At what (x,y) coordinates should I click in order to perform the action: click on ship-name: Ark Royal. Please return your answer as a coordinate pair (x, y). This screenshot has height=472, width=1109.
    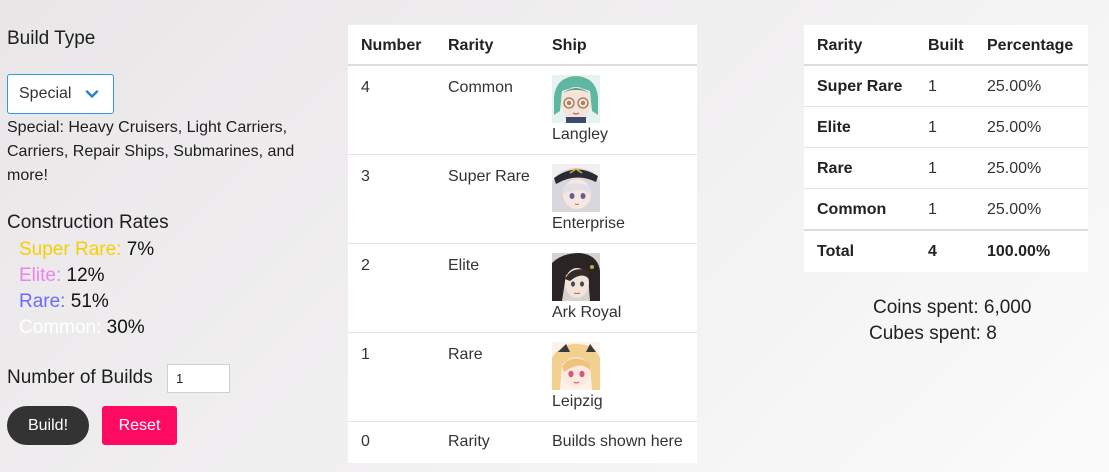
    Looking at the image, I should click on (587, 312).